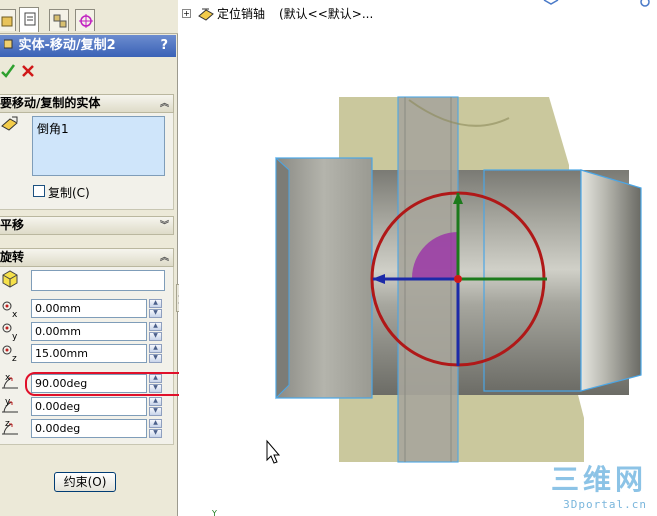 This screenshot has height=516, width=657. I want to click on group-title-rotate: 旋转, so click(12, 257).